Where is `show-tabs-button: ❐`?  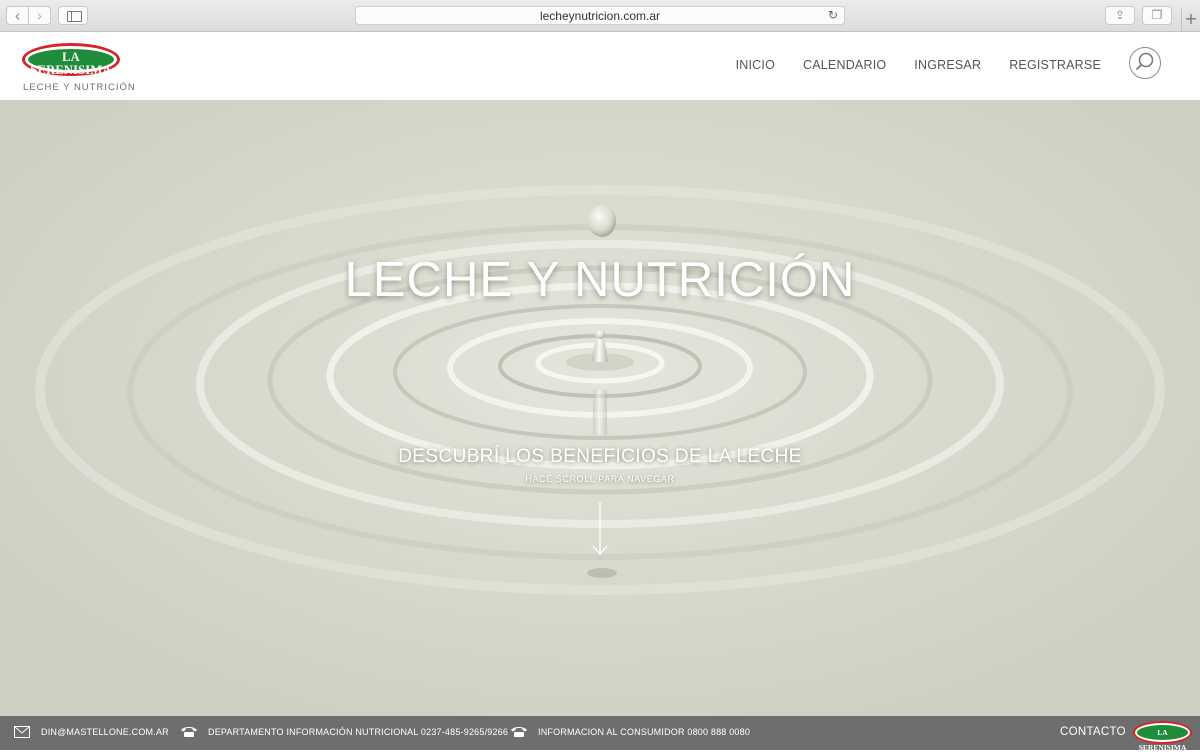 show-tabs-button: ❐ is located at coordinates (1157, 15).